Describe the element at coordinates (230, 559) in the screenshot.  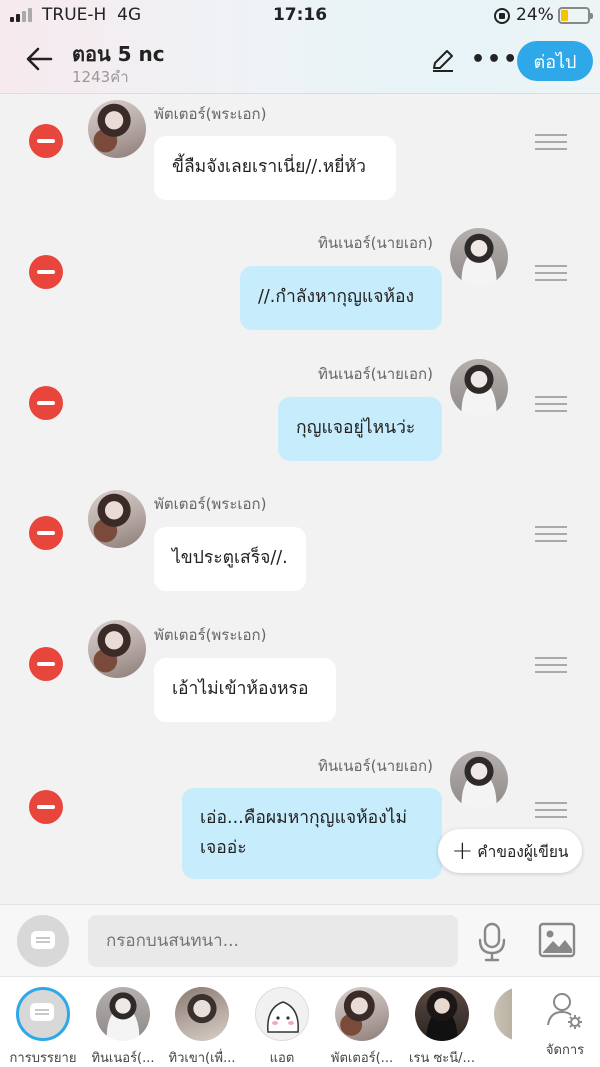
I see `message-bubble: ไขประตูเสร็จ//.` at that location.